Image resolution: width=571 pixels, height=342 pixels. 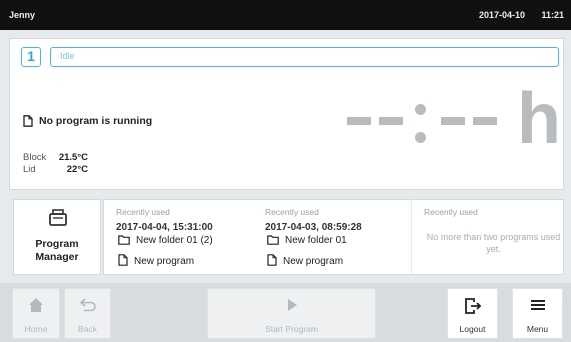 I want to click on timer-unit: h, so click(x=539, y=119).